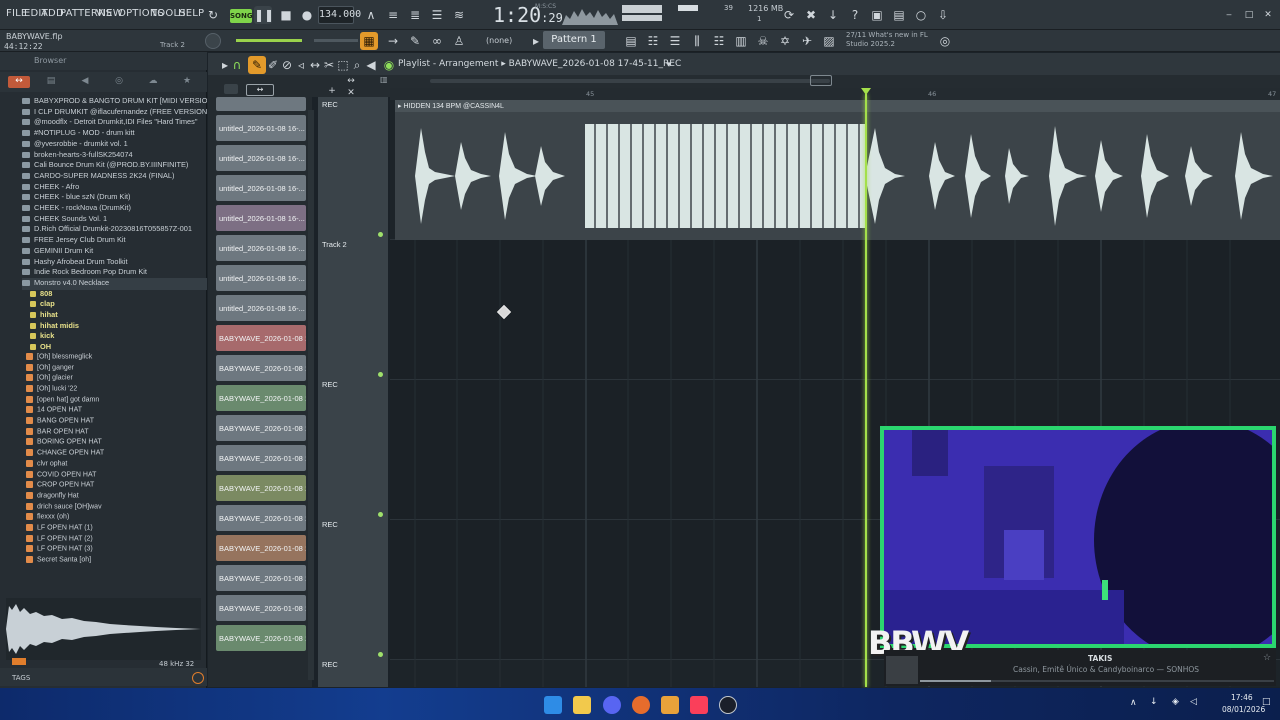 The height and width of the screenshot is (720, 1280). Describe the element at coordinates (630, 81) in the screenshot. I see `horizontal-scrollbar` at that location.